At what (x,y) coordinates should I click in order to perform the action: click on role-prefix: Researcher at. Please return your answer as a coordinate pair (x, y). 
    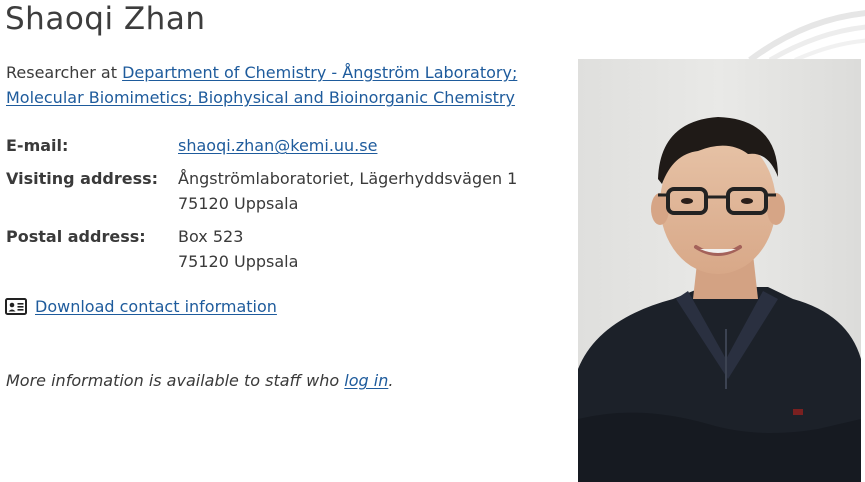
    Looking at the image, I should click on (64, 72).